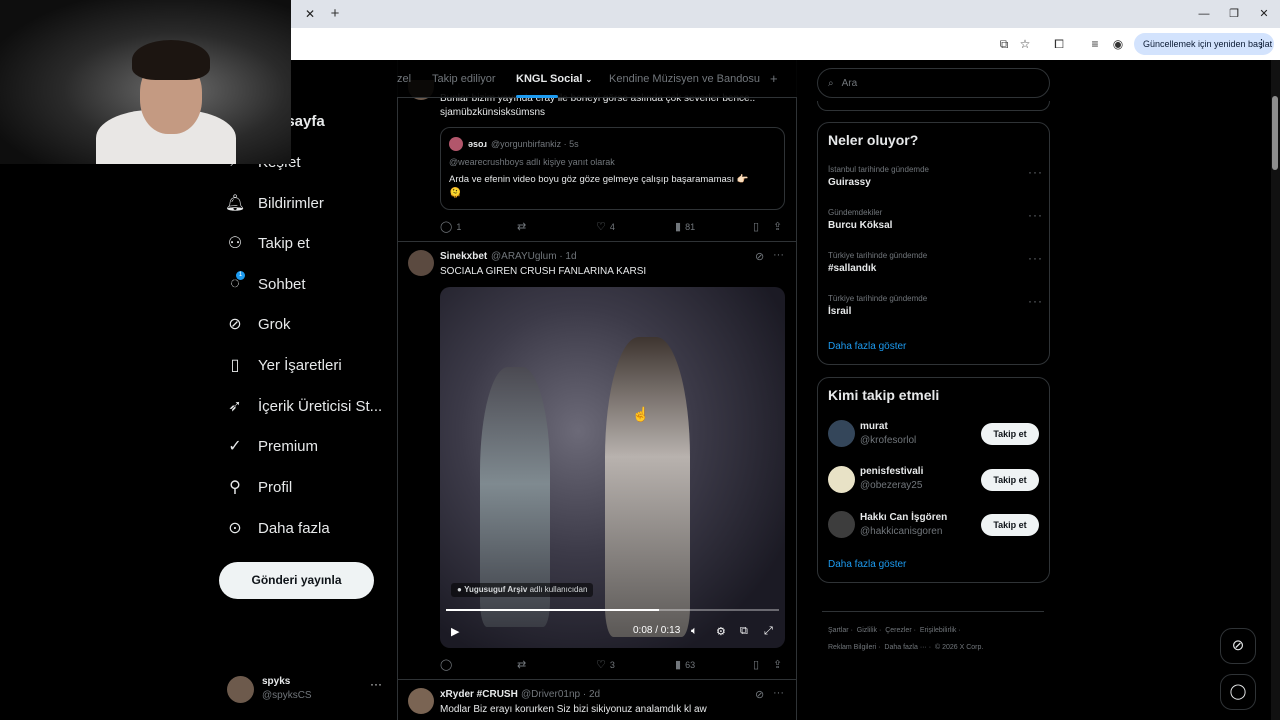  I want to click on nav-notifications: 🔔︎ Bildirimler, so click(274, 203).